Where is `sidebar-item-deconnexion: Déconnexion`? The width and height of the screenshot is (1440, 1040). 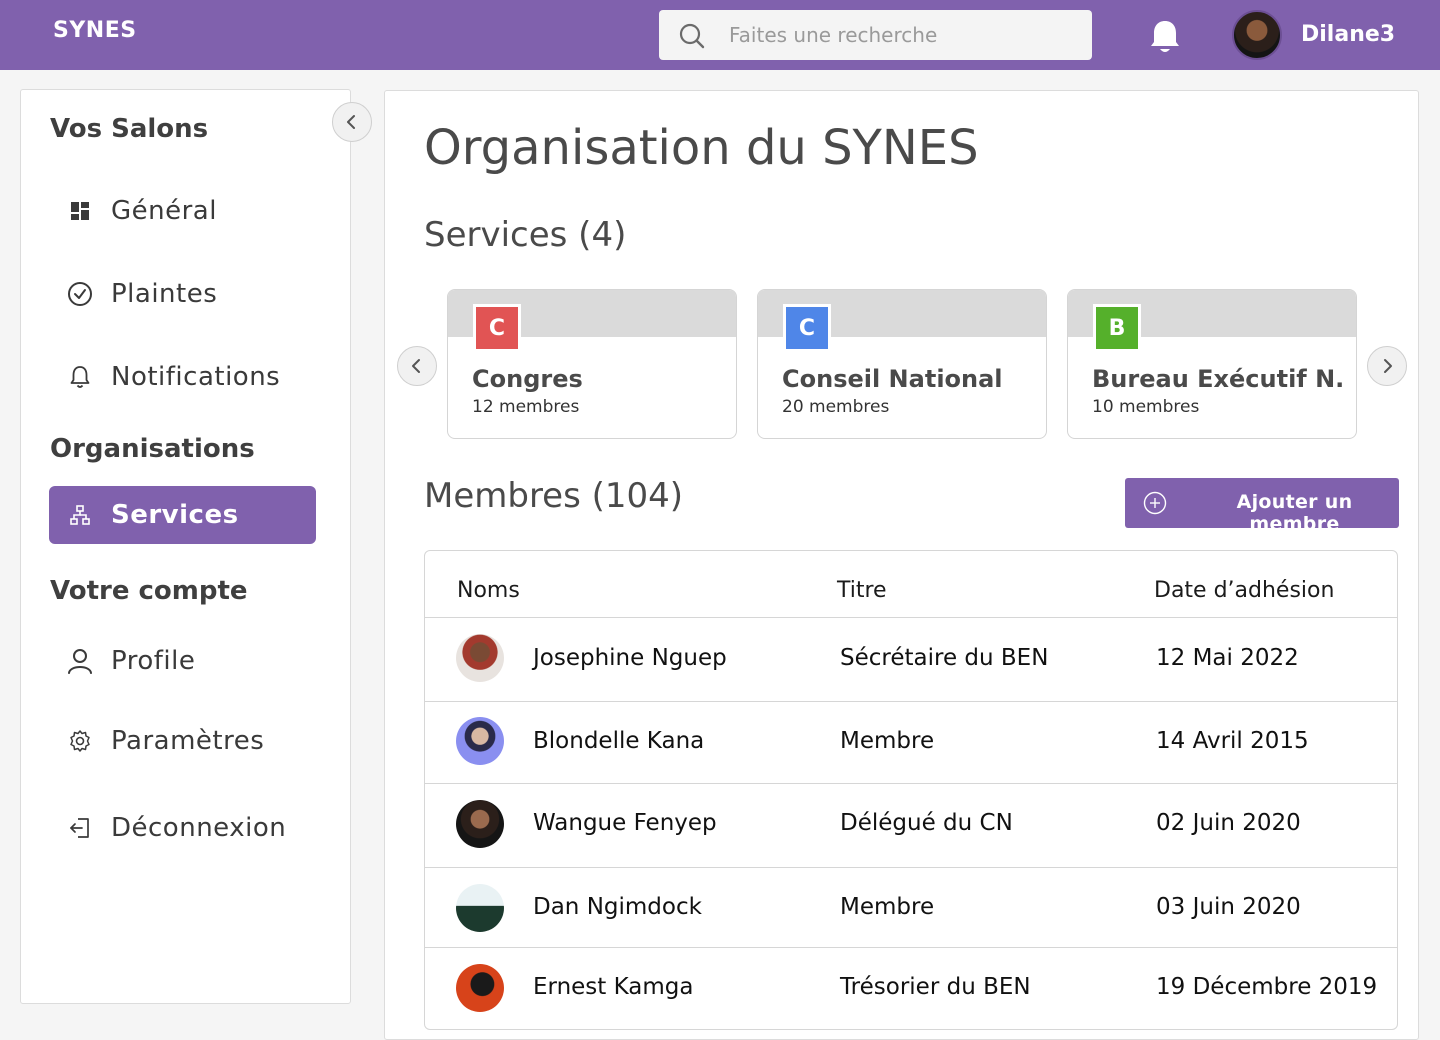 sidebar-item-deconnexion: Déconnexion is located at coordinates (182, 828).